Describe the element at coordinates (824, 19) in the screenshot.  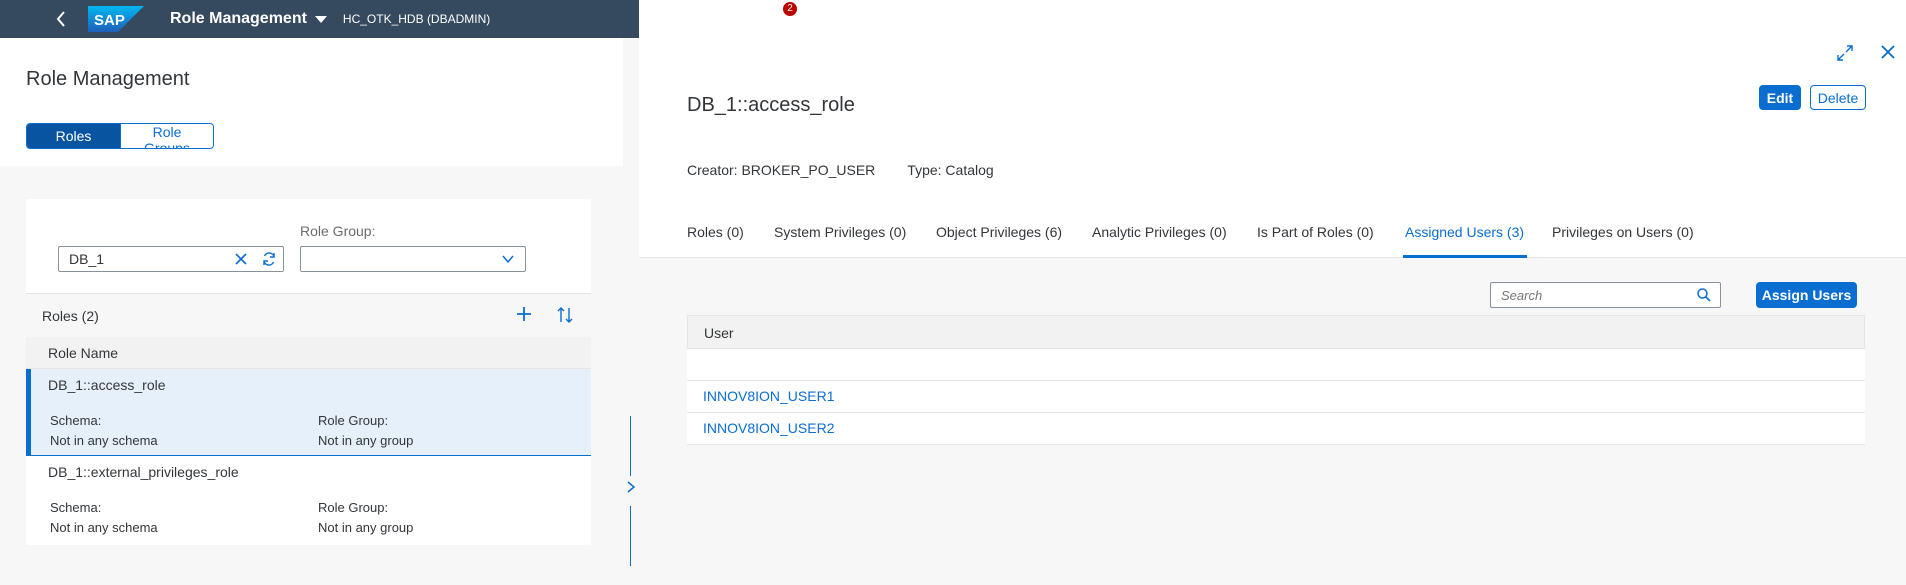
I see `user-profile-icon` at that location.